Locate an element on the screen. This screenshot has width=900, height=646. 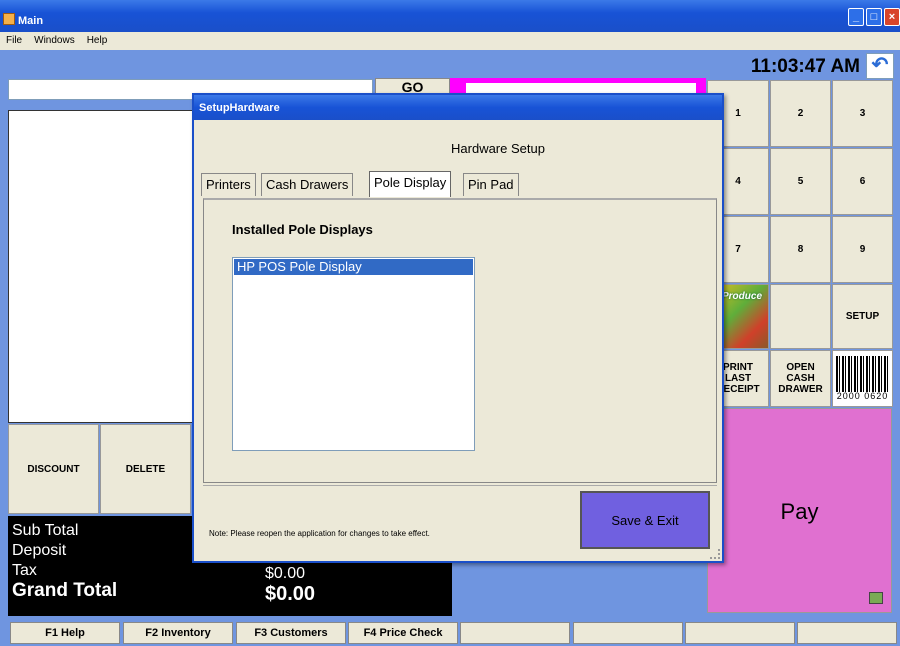
numpad-6: 6 is located at coordinates (862, 181).